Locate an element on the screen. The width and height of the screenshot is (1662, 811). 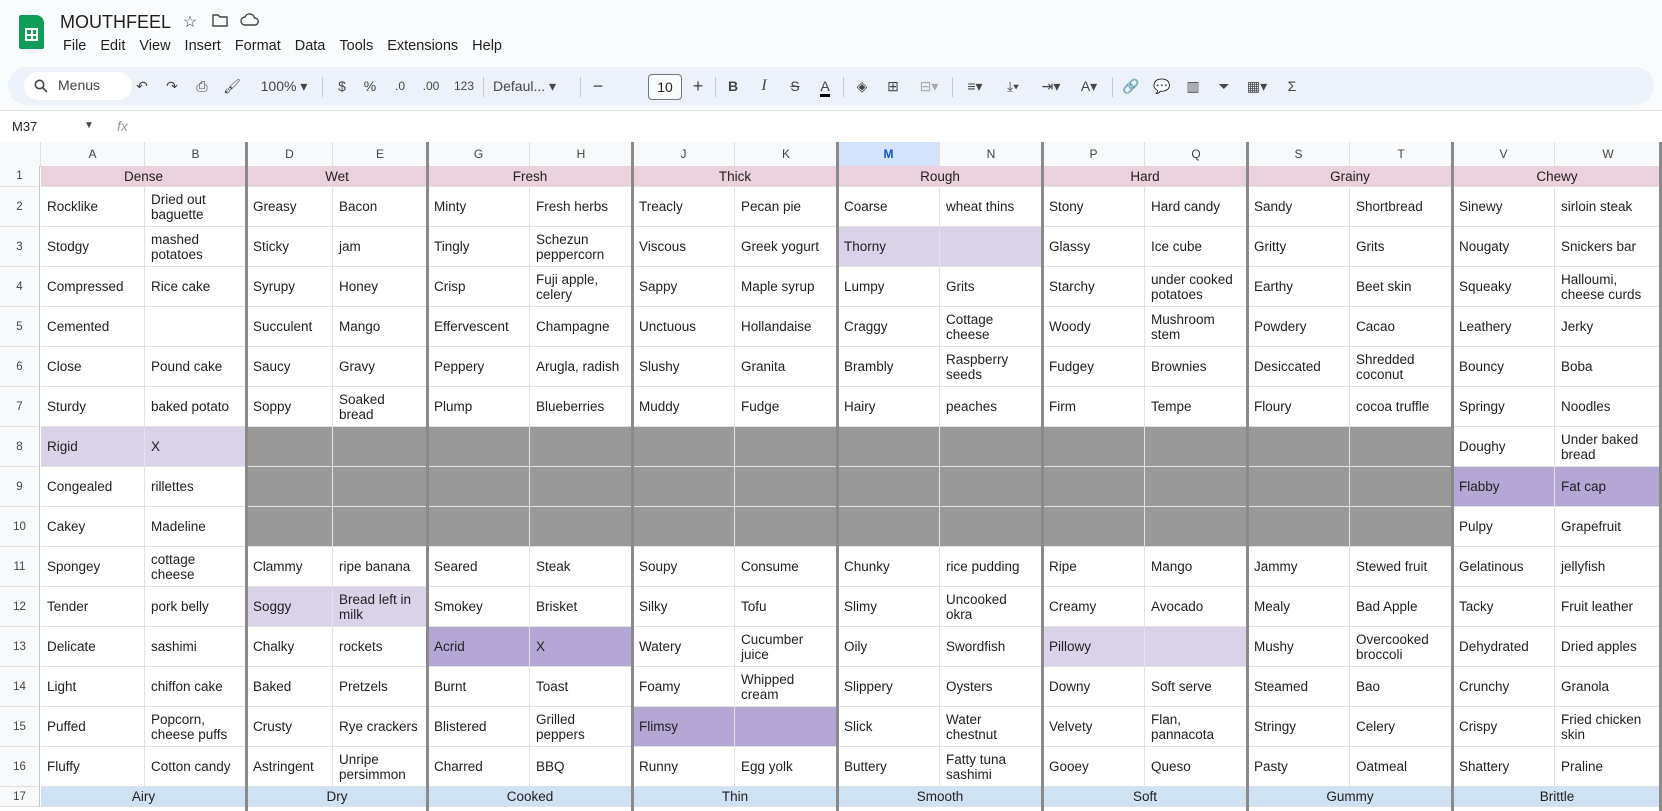
cell: Oatmeal is located at coordinates (1401, 767).